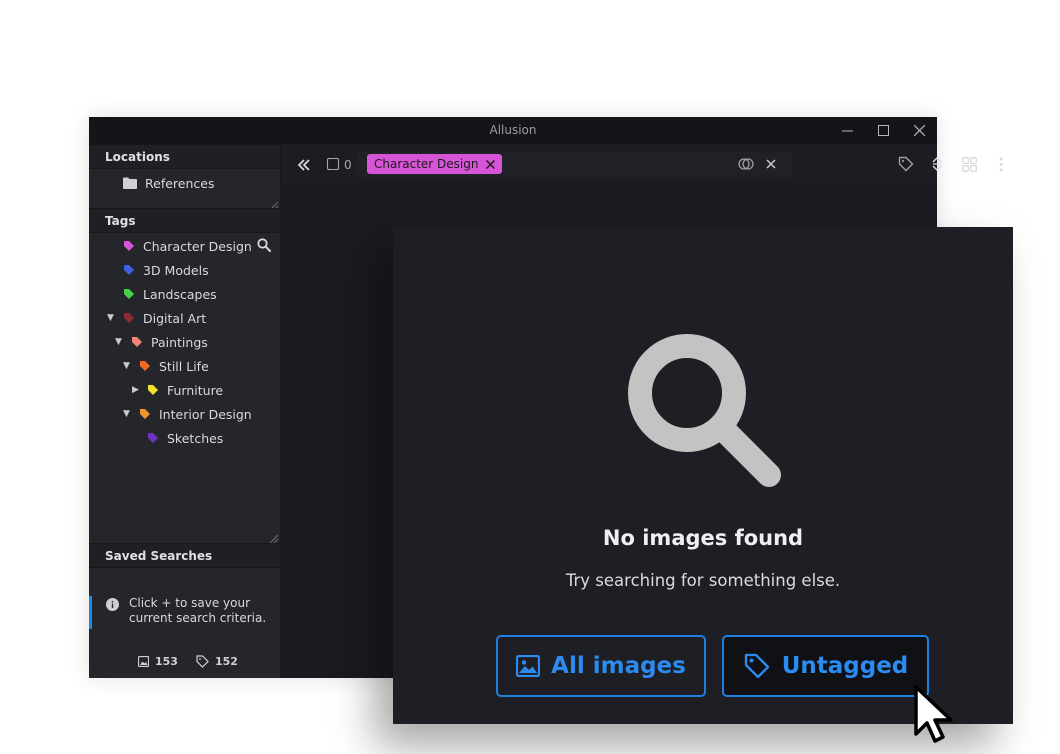 This screenshot has height=754, width=1060. Describe the element at coordinates (845, 666) in the screenshot. I see `untagged-label: Untagged` at that location.